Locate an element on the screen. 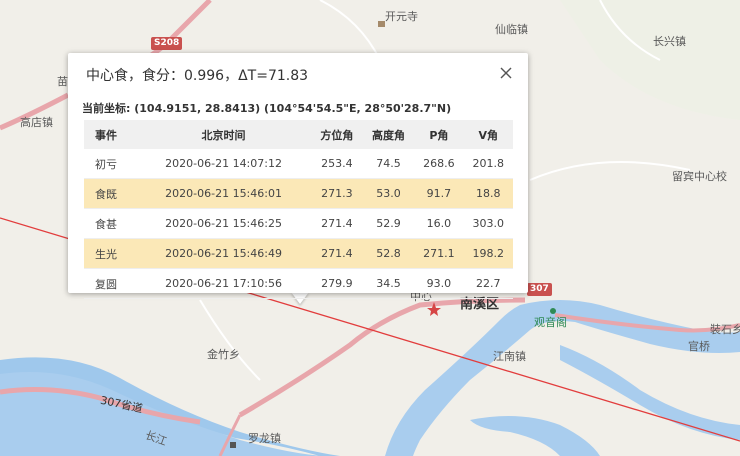  cell-time: 2020-06-21 15:46:49 is located at coordinates (224, 253).